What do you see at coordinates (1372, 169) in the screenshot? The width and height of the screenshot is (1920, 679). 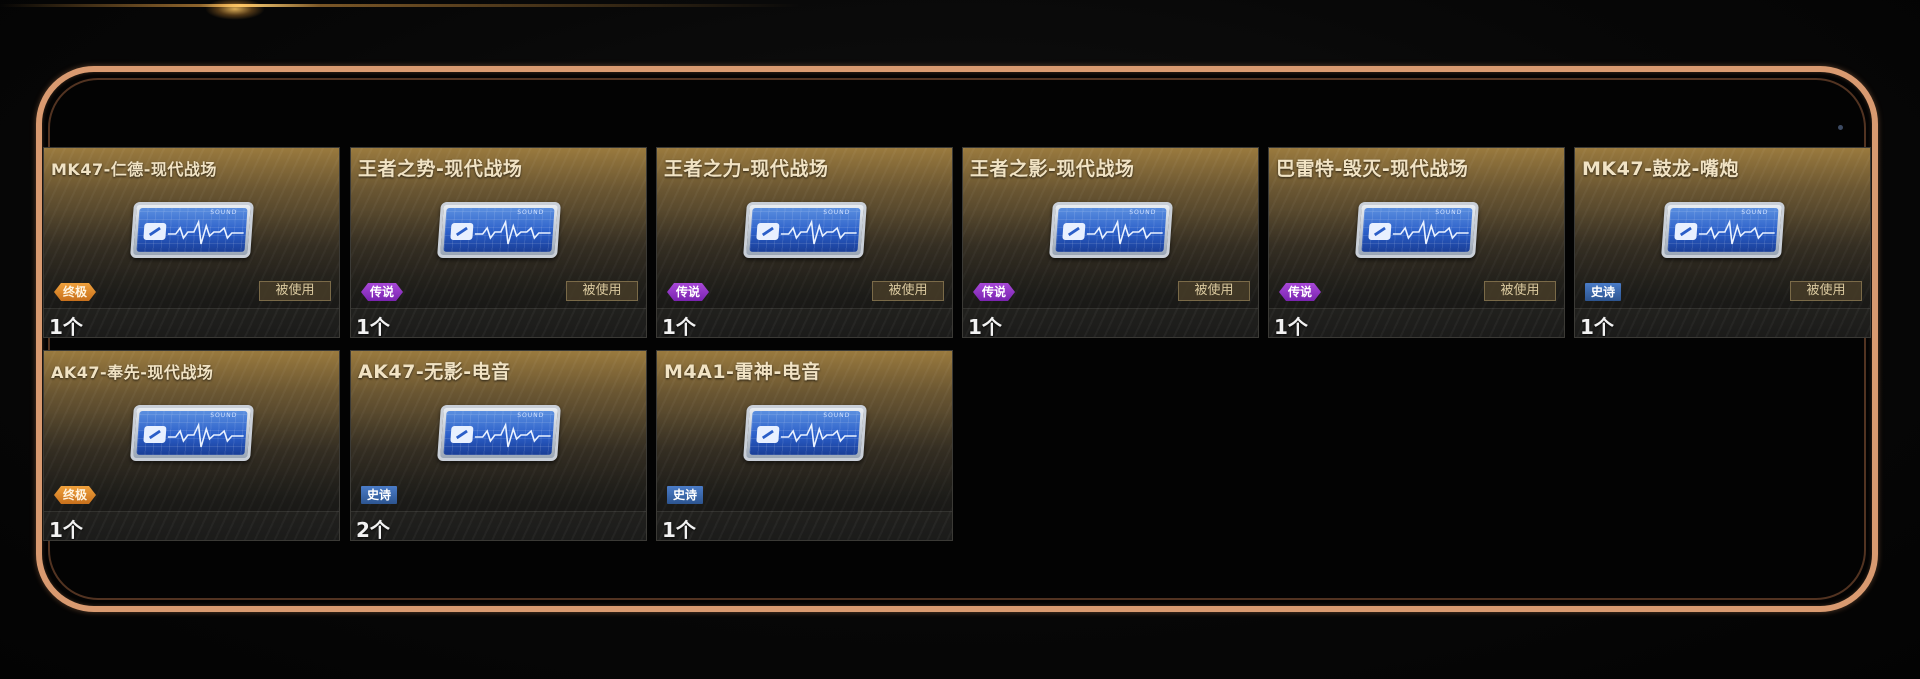 I see `item-title: 巴雷特-毁灭-现代战场` at bounding box center [1372, 169].